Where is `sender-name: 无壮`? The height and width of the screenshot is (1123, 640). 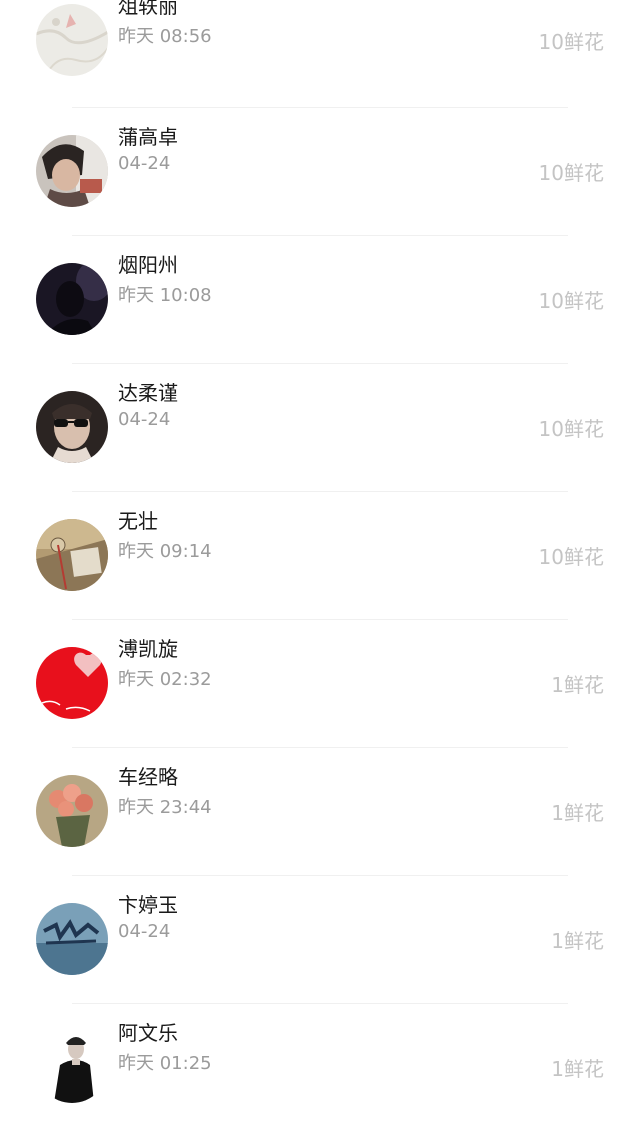
sender-name: 无壮 is located at coordinates (138, 521).